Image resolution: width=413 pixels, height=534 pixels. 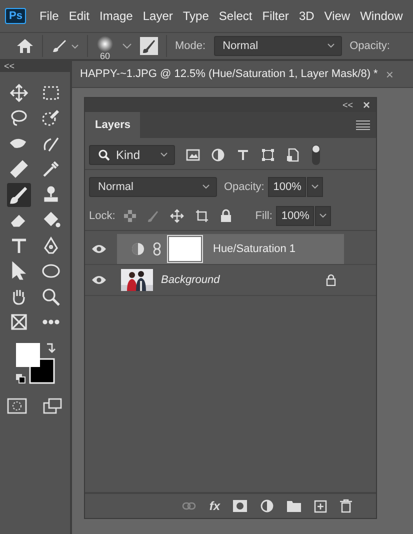 I want to click on brush-settings-icon, so click(x=149, y=46).